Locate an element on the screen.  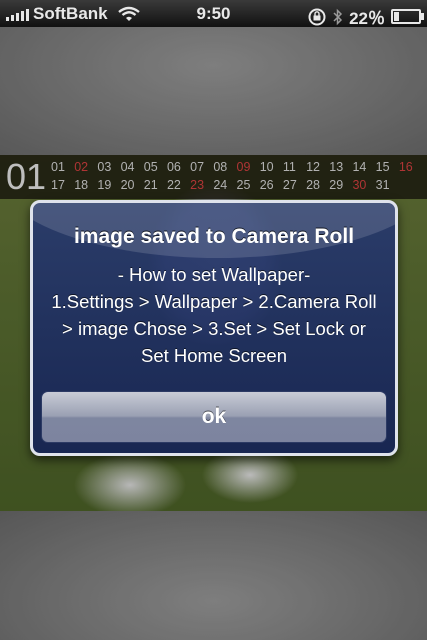
battery-icon is located at coordinates (407, 16).